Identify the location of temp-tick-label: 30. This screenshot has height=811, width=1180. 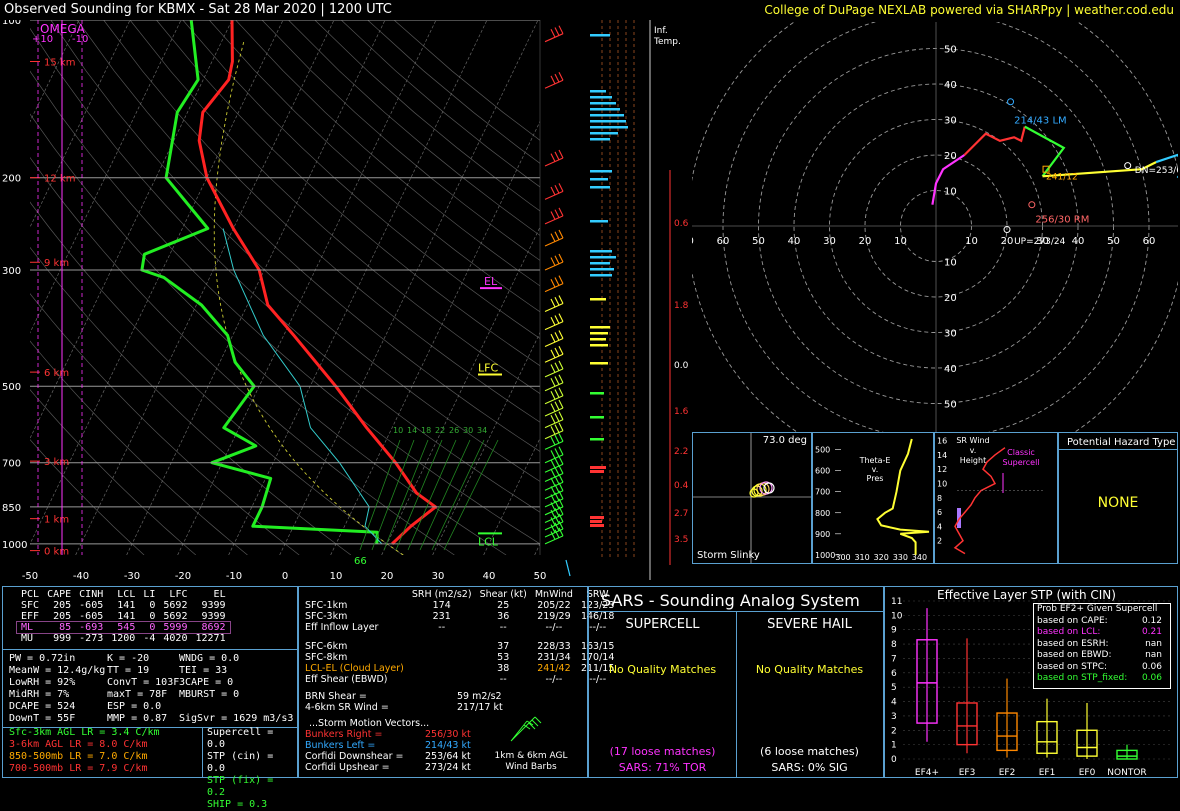
(438, 575).